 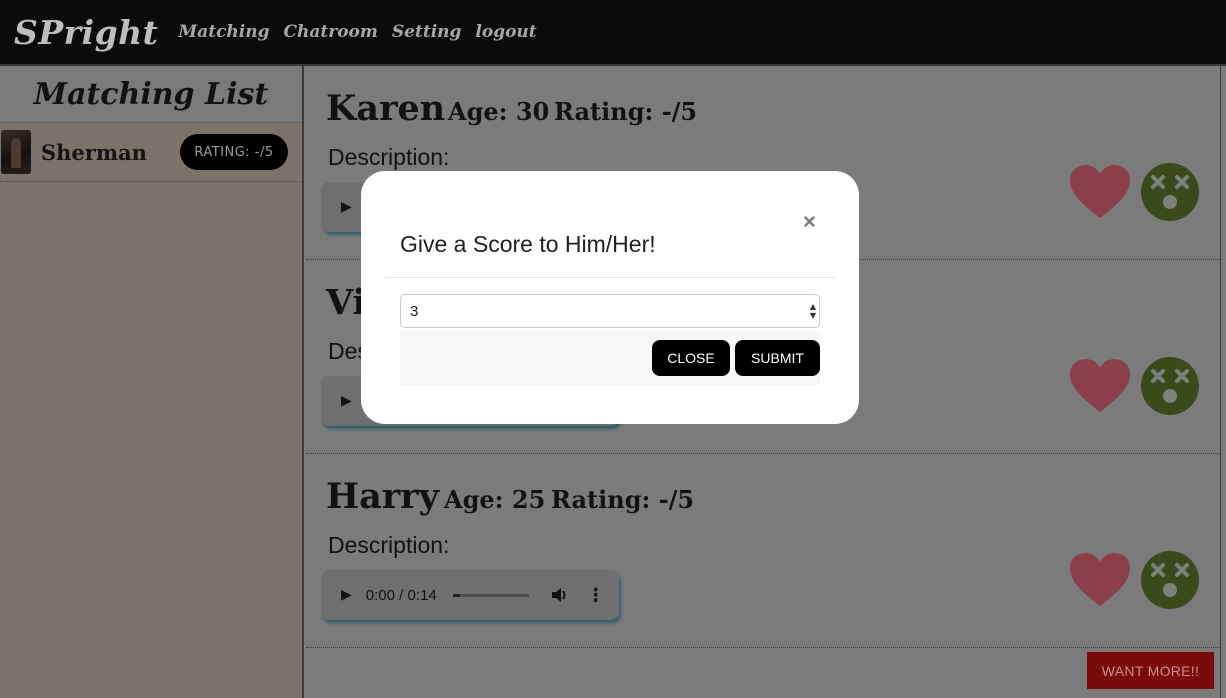 I want to click on modal-footer: CLOSE SUBMIT, so click(x=610, y=358).